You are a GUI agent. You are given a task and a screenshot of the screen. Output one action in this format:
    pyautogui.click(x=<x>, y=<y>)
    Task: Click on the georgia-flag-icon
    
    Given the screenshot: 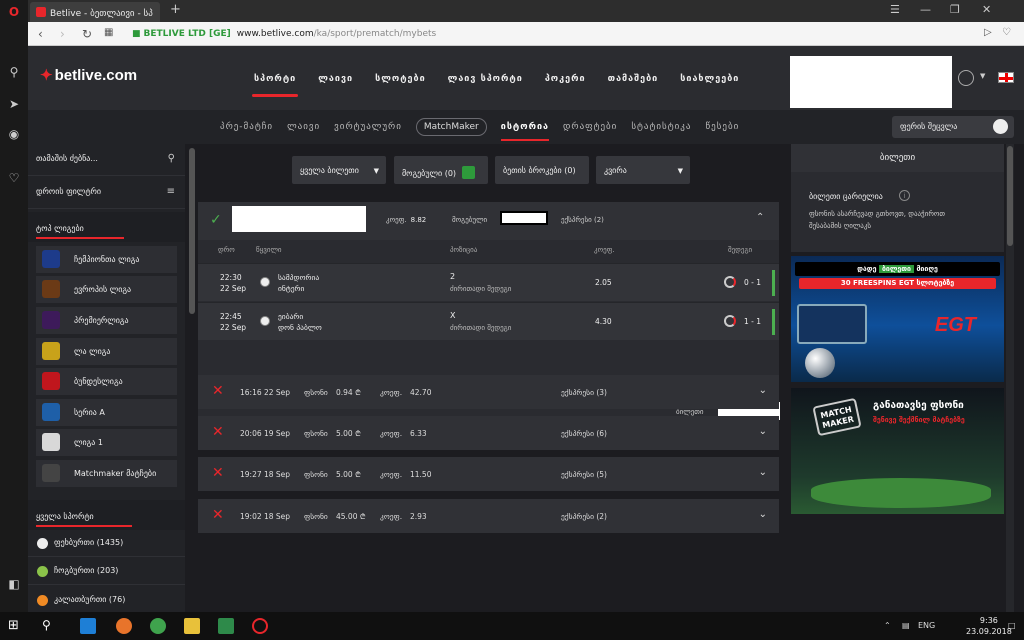 What is the action you would take?
    pyautogui.click(x=1006, y=77)
    